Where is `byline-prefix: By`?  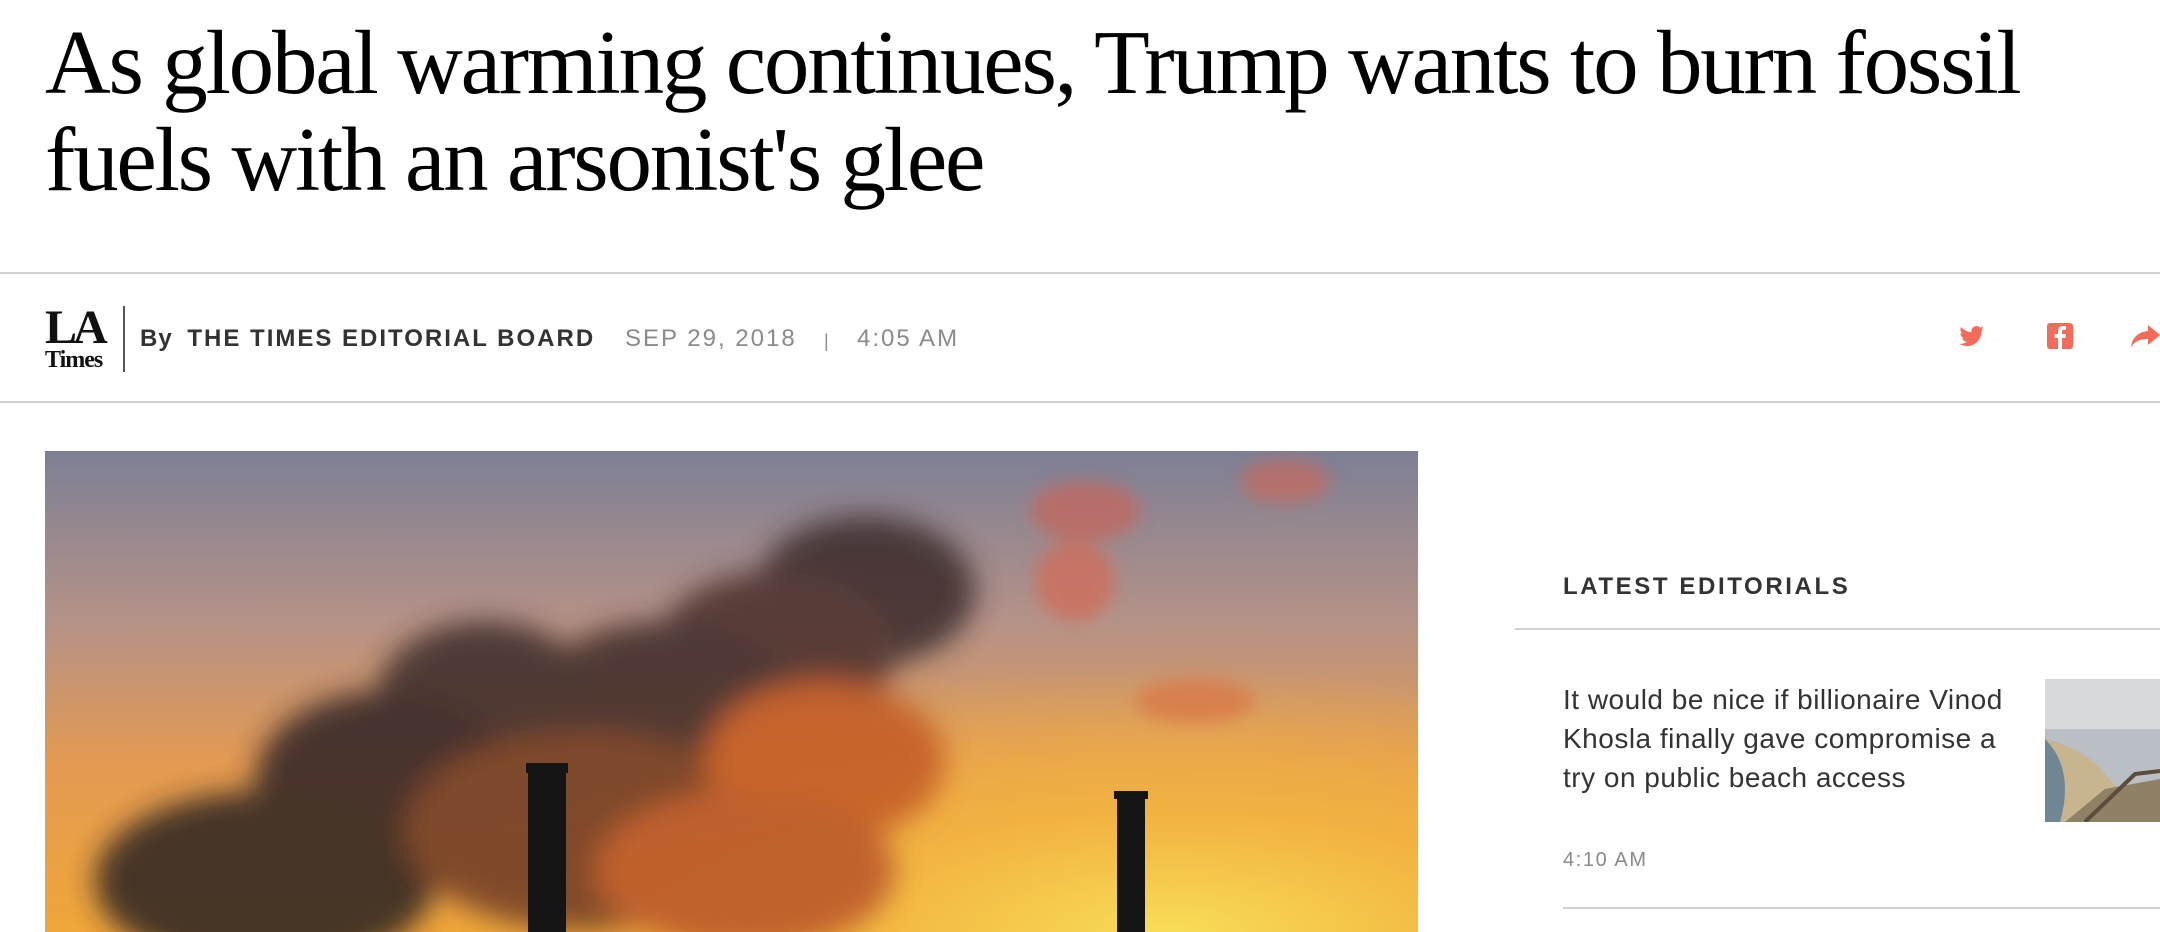 byline-prefix: By is located at coordinates (156, 338).